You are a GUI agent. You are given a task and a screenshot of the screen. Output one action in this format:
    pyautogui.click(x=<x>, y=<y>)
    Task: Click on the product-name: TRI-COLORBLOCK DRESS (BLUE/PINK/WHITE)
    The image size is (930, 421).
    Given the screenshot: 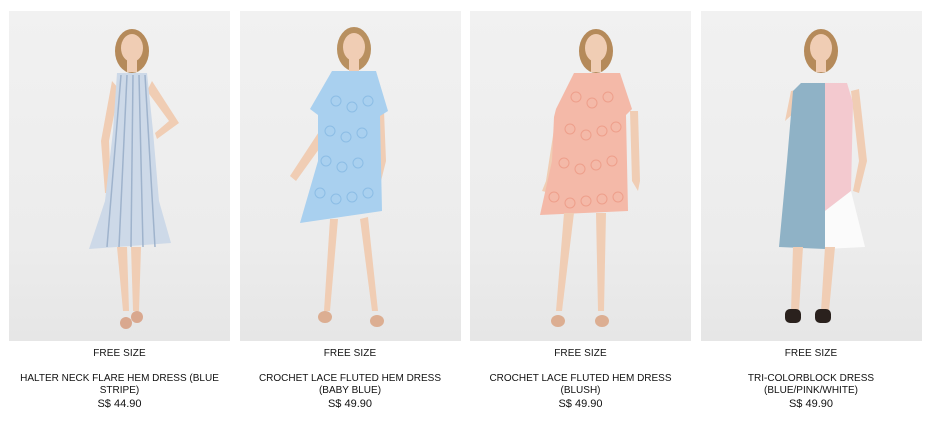 What is the action you would take?
    pyautogui.click(x=811, y=385)
    